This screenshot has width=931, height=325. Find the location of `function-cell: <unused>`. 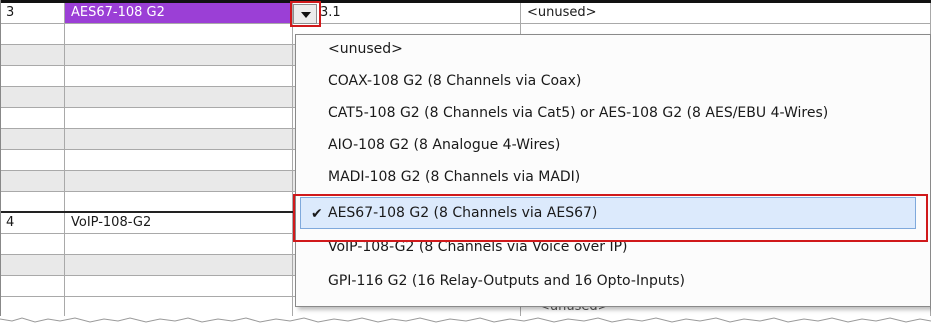

function-cell: <unused> is located at coordinates (726, 13).